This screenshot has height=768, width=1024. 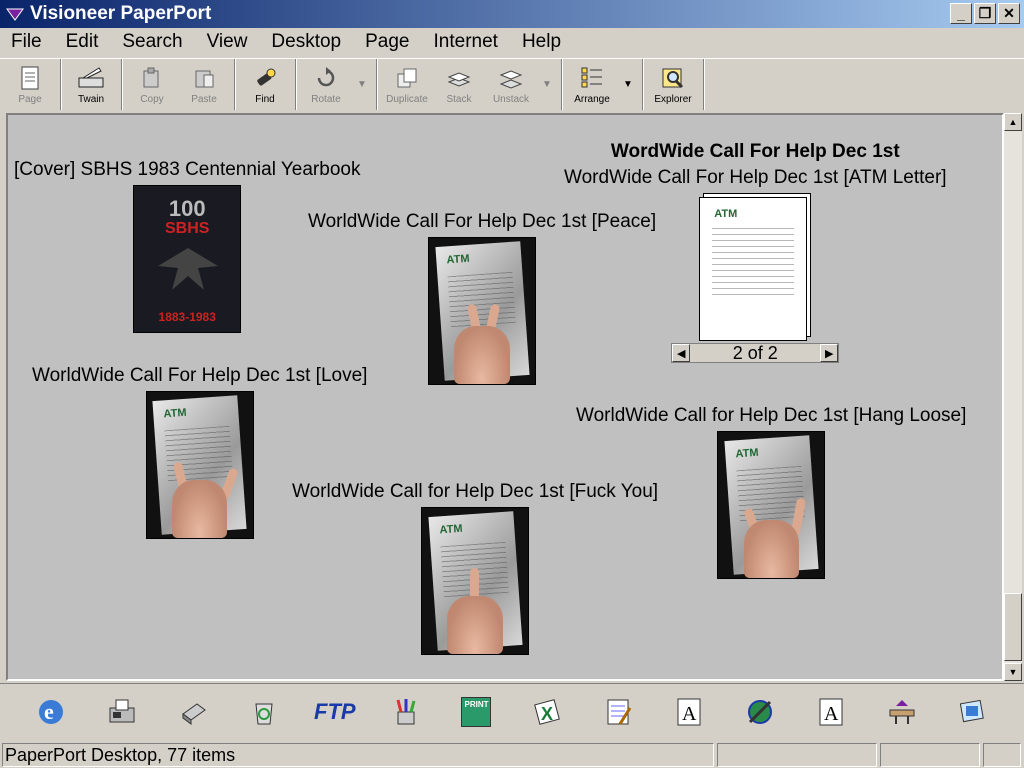 What do you see at coordinates (27, 42) in the screenshot?
I see `menu-file: File` at bounding box center [27, 42].